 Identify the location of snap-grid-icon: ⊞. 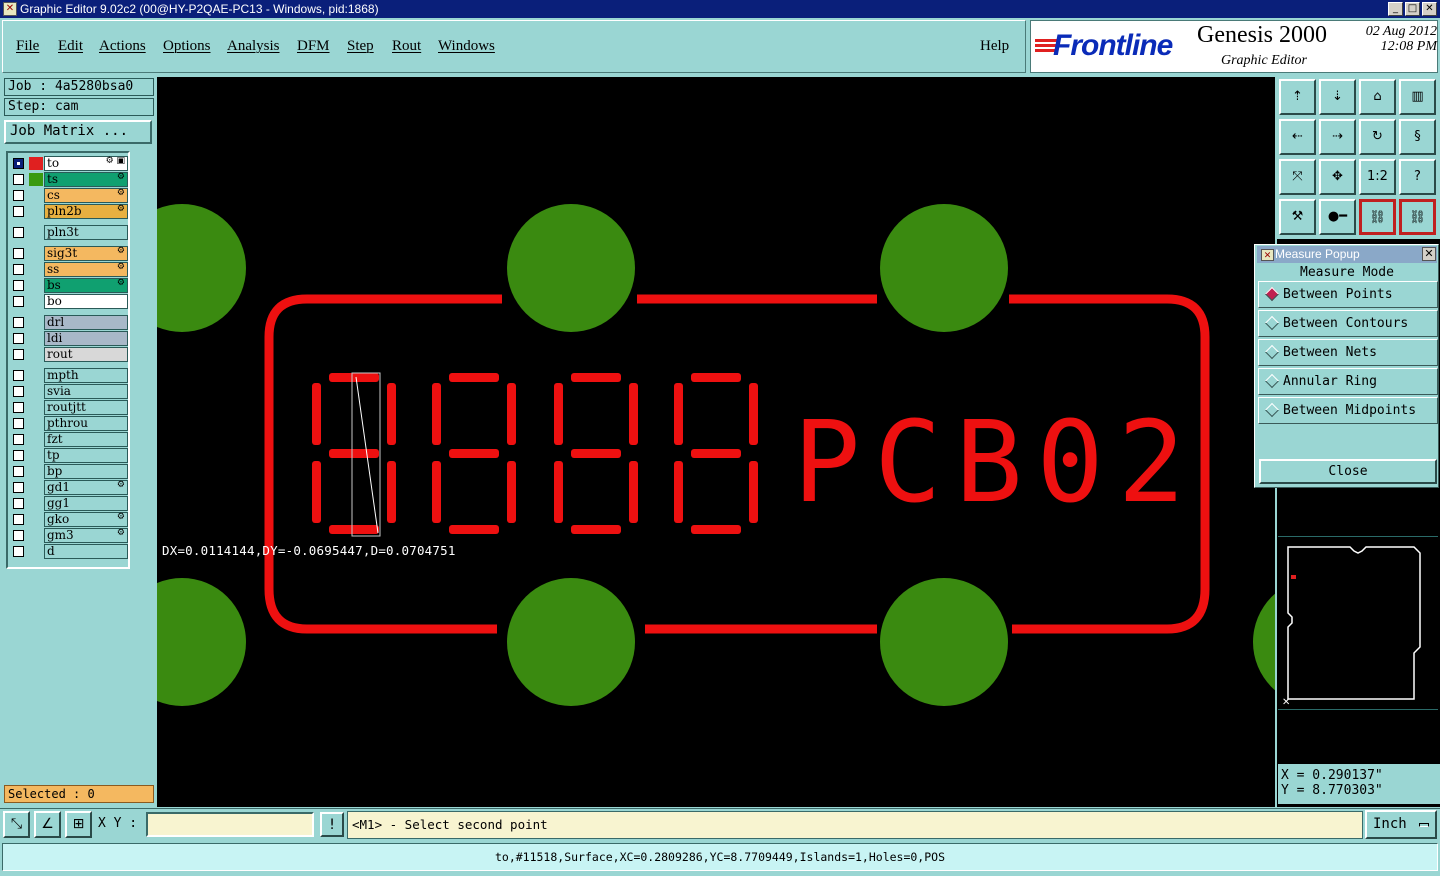
(78, 824).